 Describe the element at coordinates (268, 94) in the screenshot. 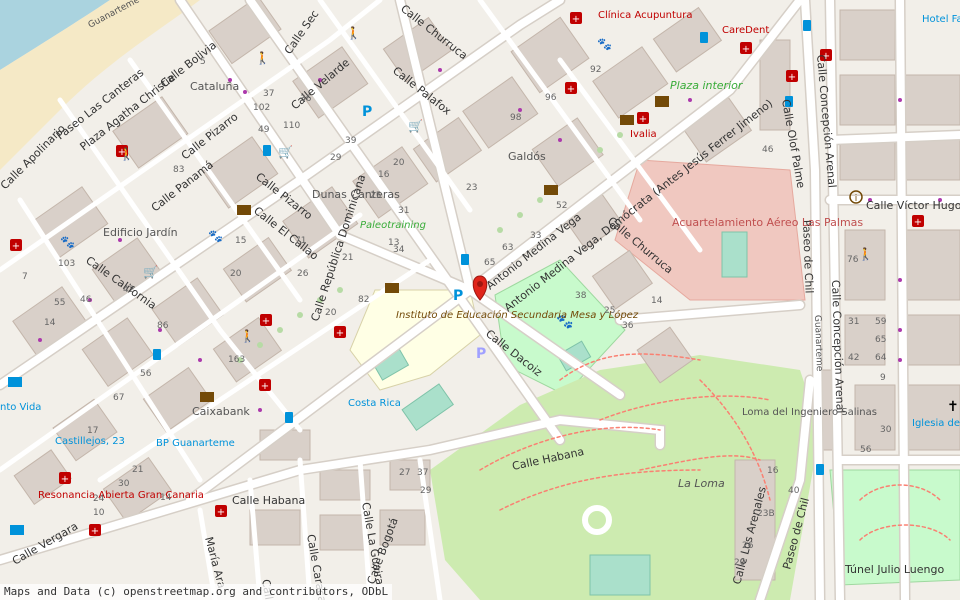

I see `house-number: 37` at that location.